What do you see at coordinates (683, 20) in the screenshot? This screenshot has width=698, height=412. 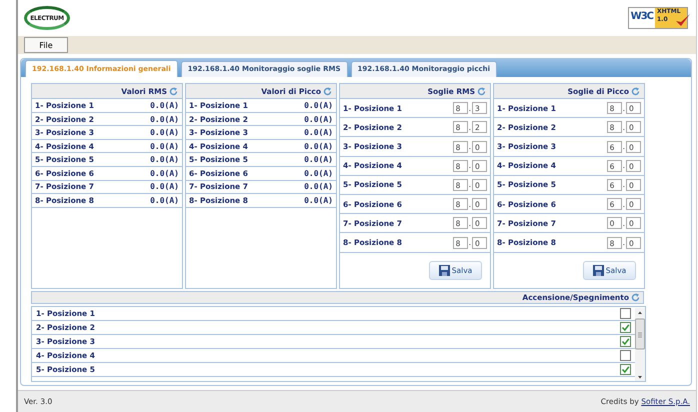 I see `checkmark-icon` at bounding box center [683, 20].